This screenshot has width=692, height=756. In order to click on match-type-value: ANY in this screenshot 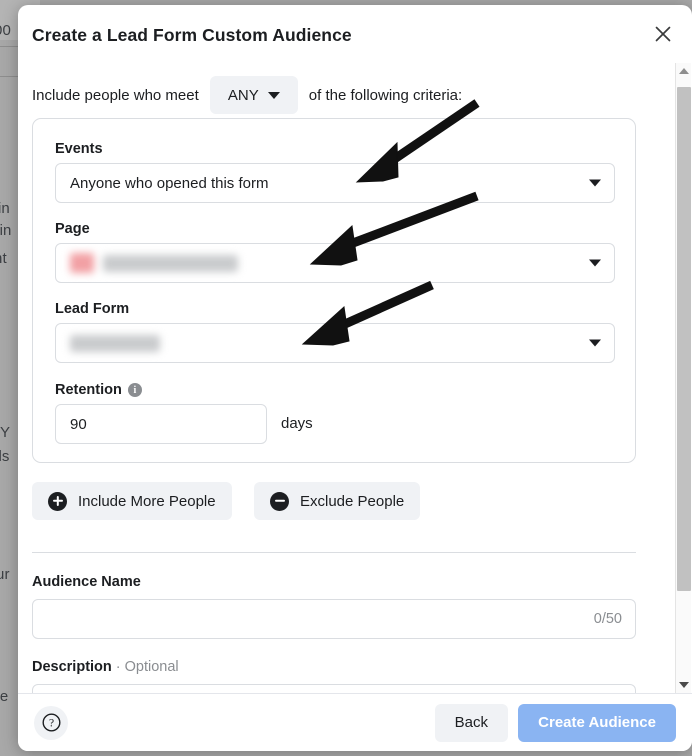, I will do `click(243, 95)`.